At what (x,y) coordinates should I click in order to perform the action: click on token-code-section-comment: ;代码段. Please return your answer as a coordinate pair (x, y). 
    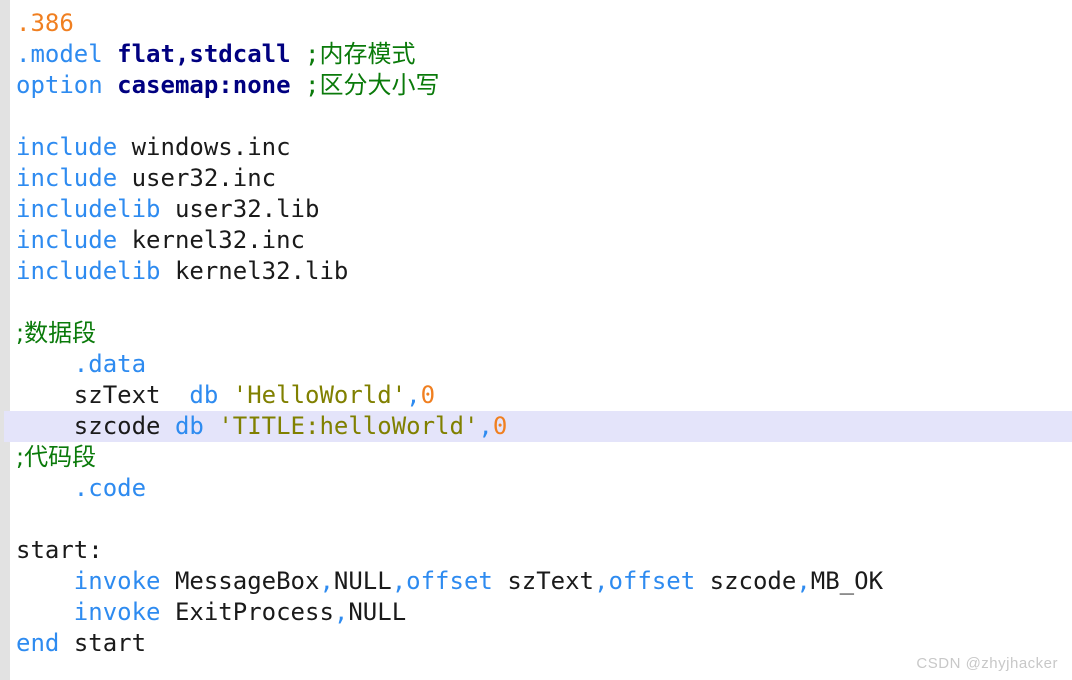
    Looking at the image, I should click on (56, 457).